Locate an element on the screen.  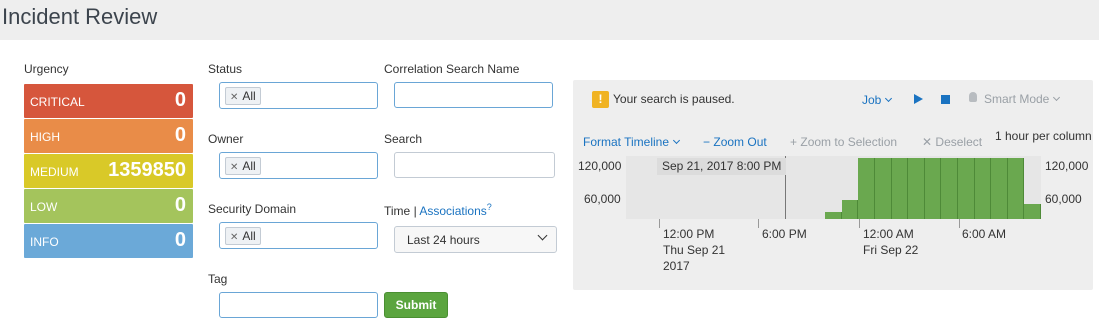
zoom-to-selection-label: Zoom to Selection is located at coordinates (849, 142).